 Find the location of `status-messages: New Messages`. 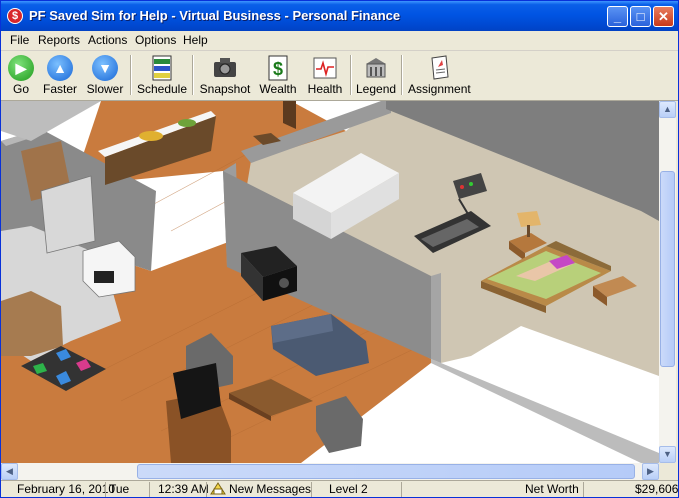

status-messages: New Messages is located at coordinates (270, 489).